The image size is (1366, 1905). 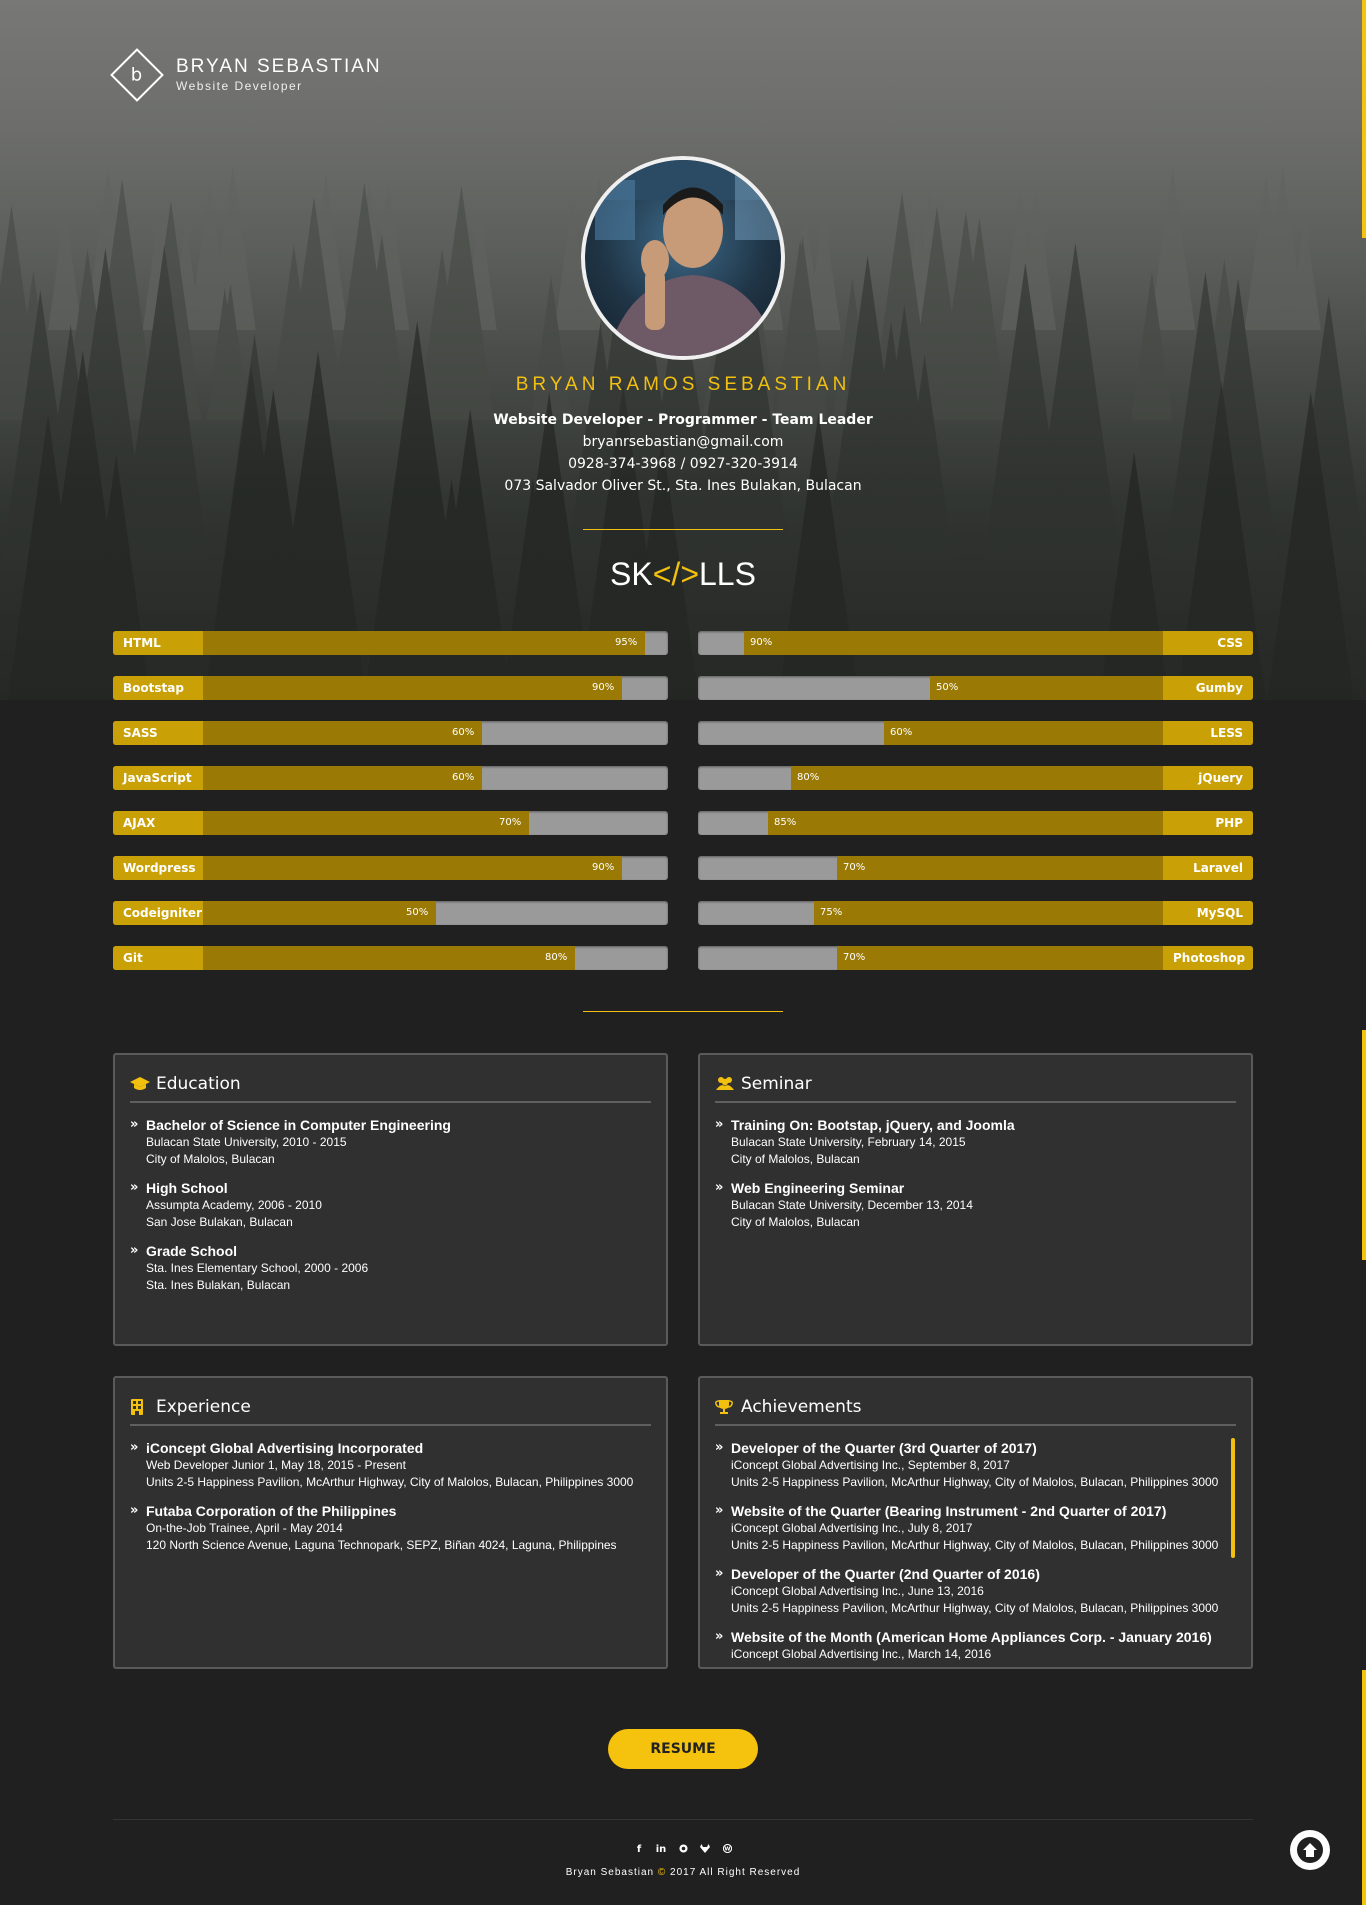 What do you see at coordinates (975, 733) in the screenshot?
I see `skill-bar-less: LESS 60%` at bounding box center [975, 733].